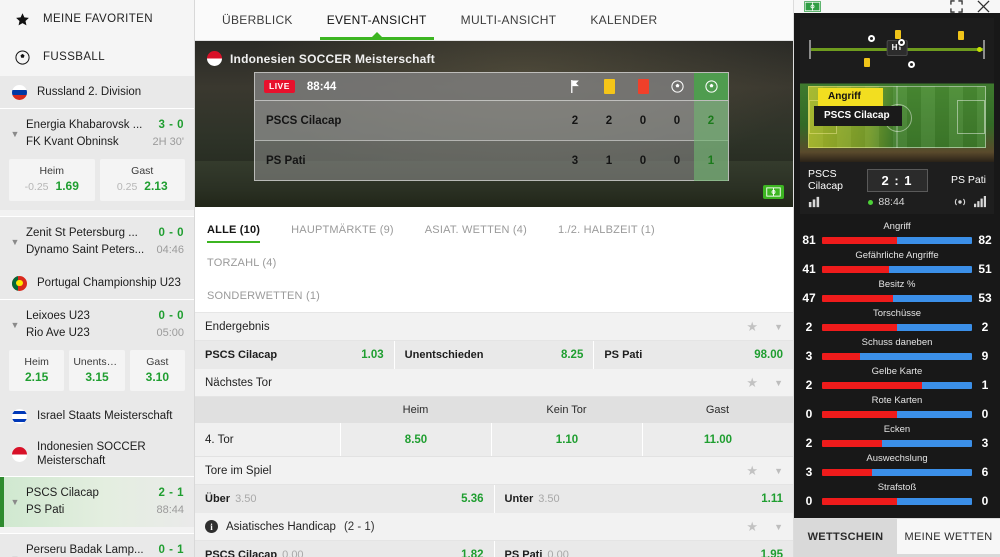 The width and height of the screenshot is (1000, 557). Describe the element at coordinates (19, 416) in the screenshot. I see `flag-israel-icon` at that location.